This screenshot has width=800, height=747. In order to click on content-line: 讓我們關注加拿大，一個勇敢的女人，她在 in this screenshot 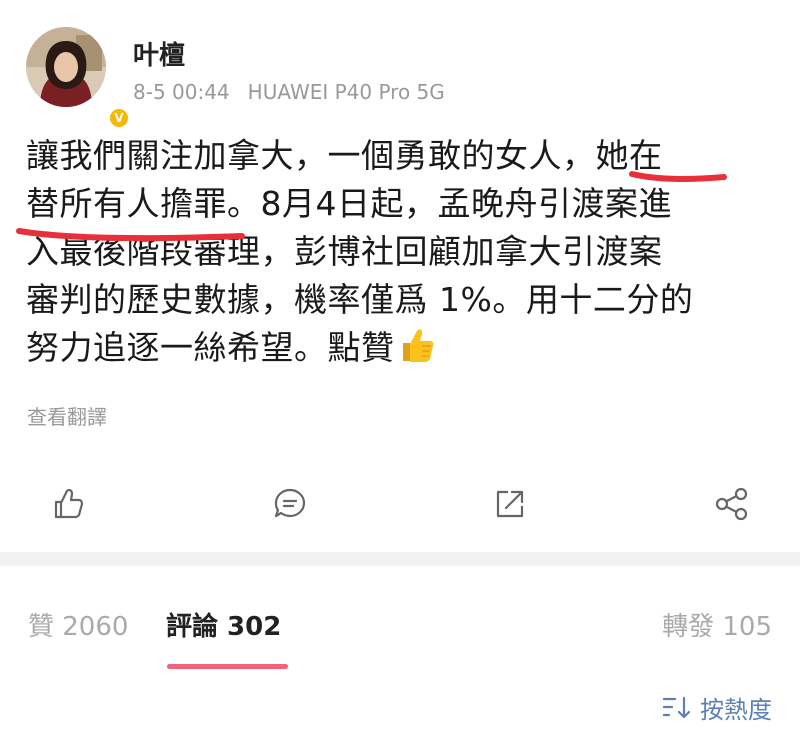, I will do `click(344, 155)`.